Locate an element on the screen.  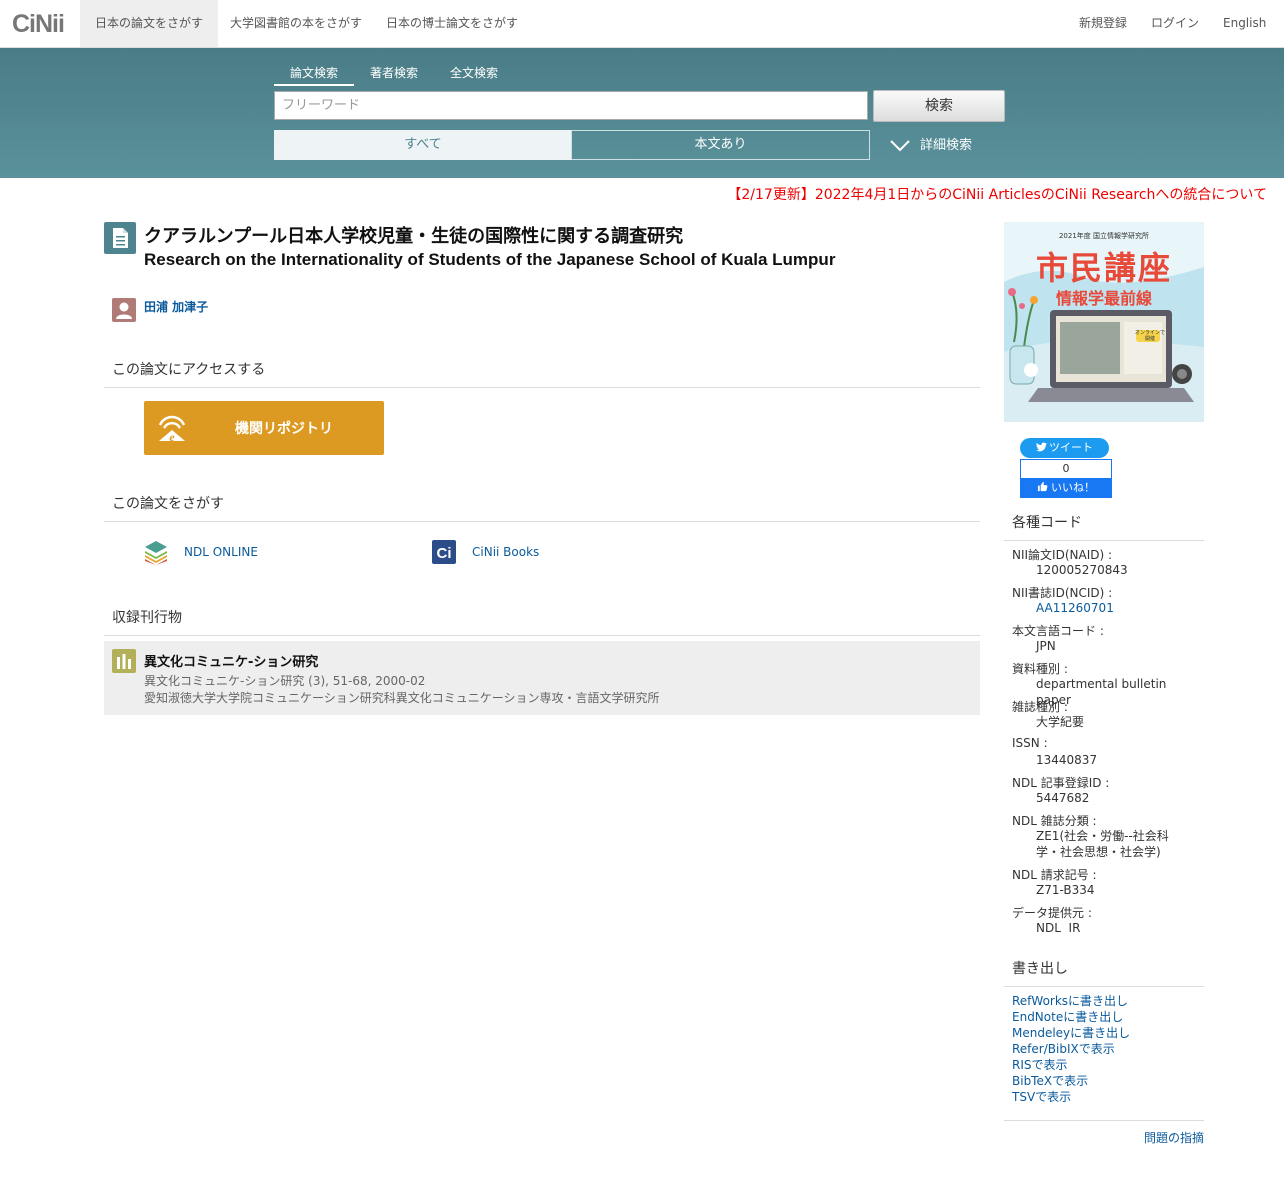
code-value-ndl-class: ZE1(社会・労働--社会科学・社会思想・社会学) is located at coordinates (1102, 844).